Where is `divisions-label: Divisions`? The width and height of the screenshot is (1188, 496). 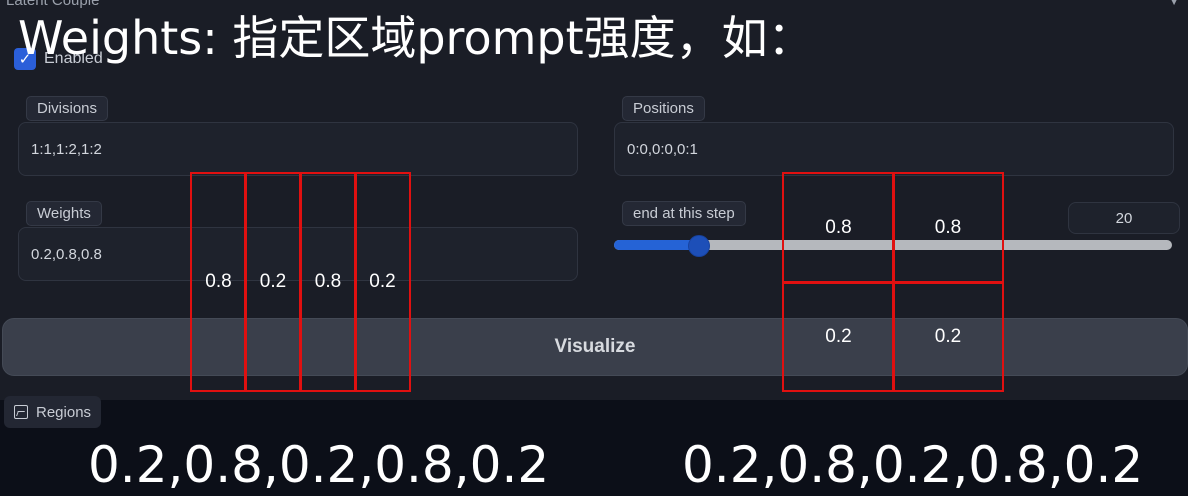 divisions-label: Divisions is located at coordinates (67, 108).